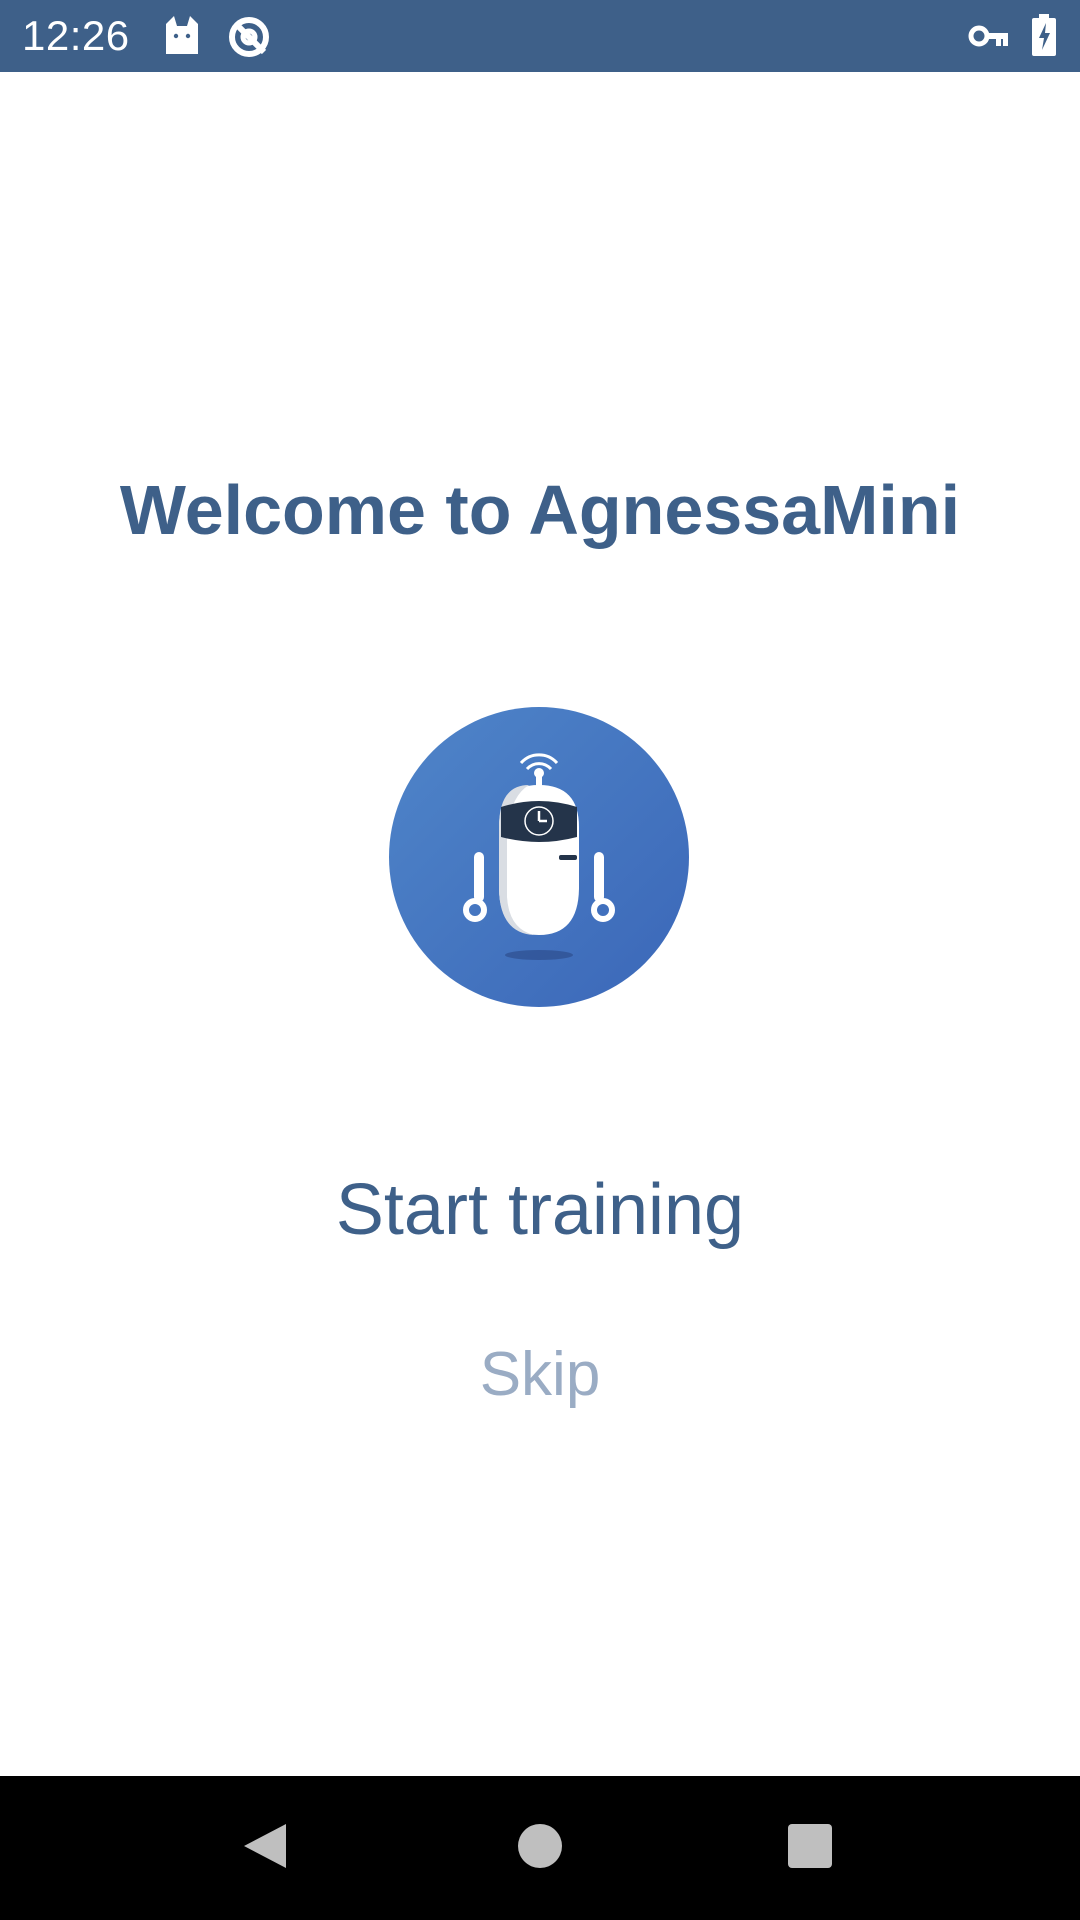  I want to click on status-bar: 12:26, so click(540, 36).